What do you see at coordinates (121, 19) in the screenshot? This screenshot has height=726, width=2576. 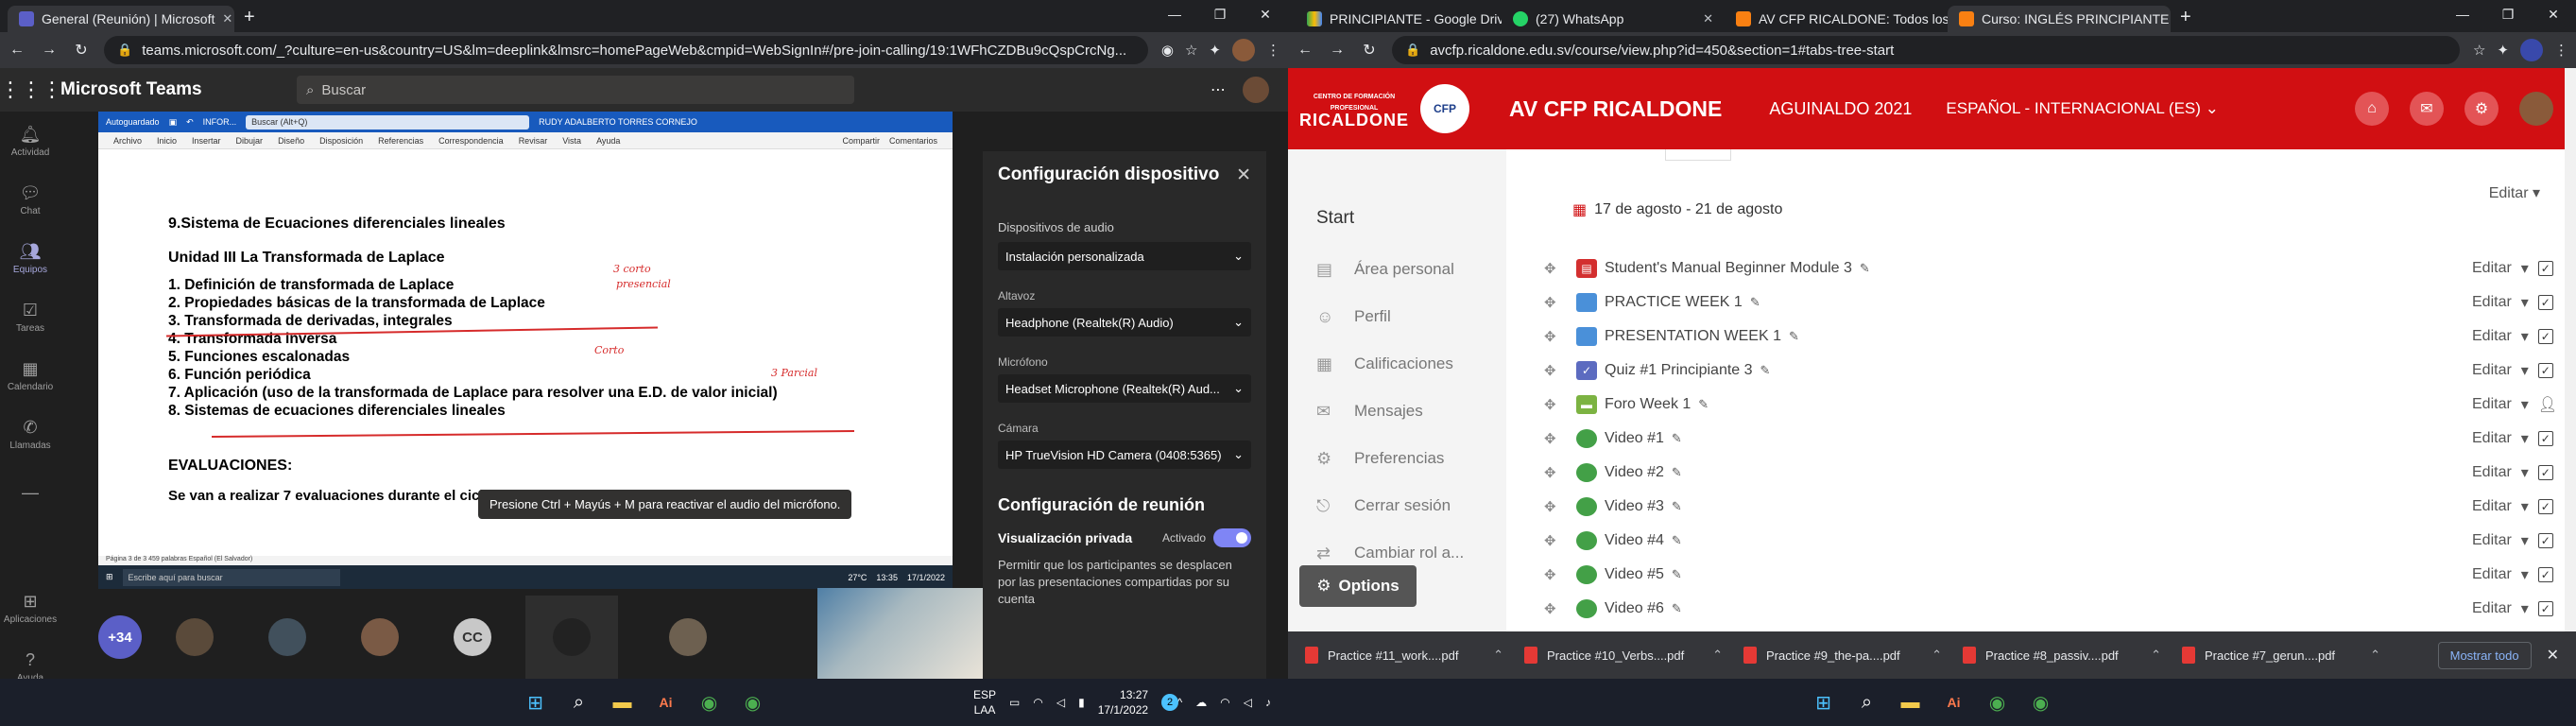 I see `tab-teams: General (Reunión) | Microsoft ✕` at bounding box center [121, 19].